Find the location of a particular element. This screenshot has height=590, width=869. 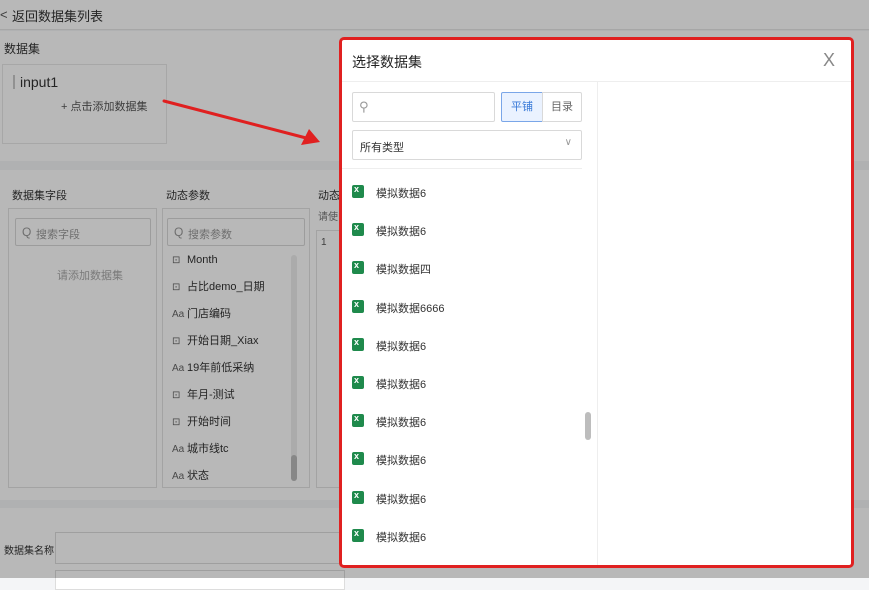

search-icon: ⚲ is located at coordinates (364, 106).